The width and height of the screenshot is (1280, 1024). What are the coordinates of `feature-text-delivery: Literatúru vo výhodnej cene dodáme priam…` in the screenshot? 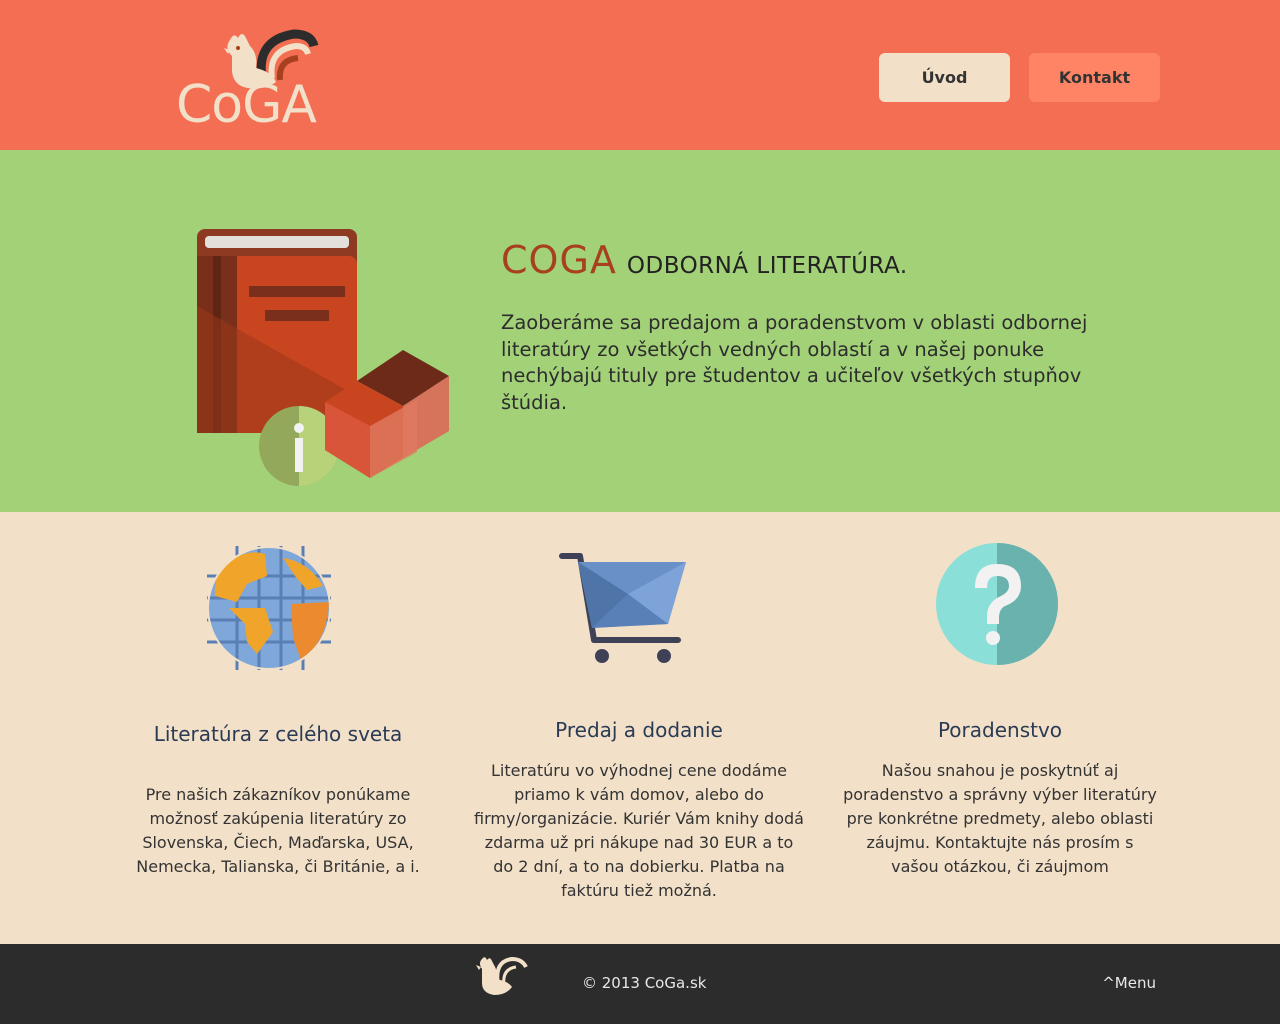 It's located at (639, 830).